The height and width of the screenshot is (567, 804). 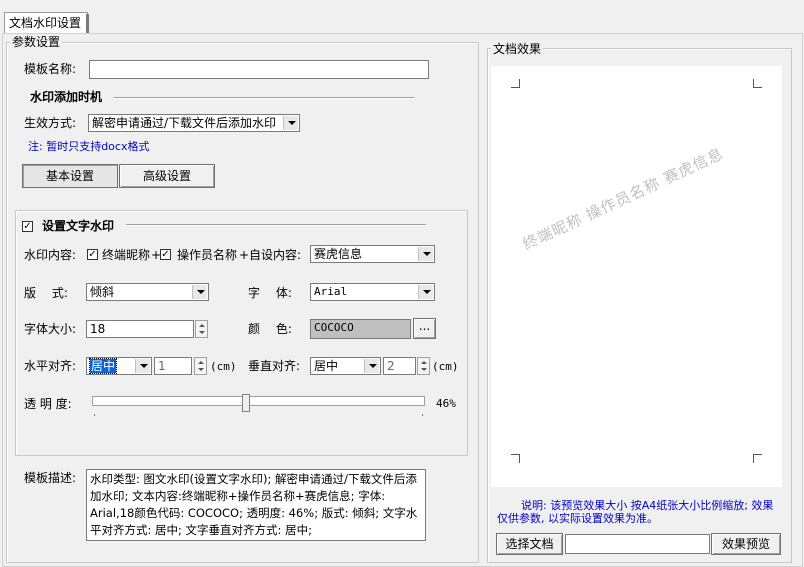 What do you see at coordinates (515, 83) in the screenshot?
I see `crop-mark-top-left` at bounding box center [515, 83].